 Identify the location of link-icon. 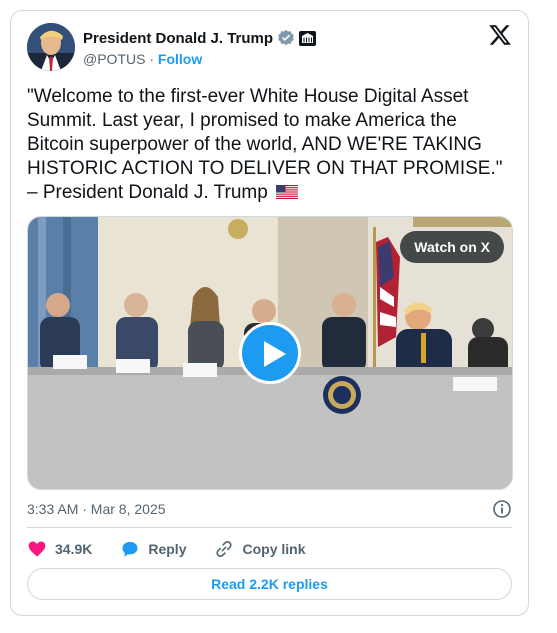
(224, 549).